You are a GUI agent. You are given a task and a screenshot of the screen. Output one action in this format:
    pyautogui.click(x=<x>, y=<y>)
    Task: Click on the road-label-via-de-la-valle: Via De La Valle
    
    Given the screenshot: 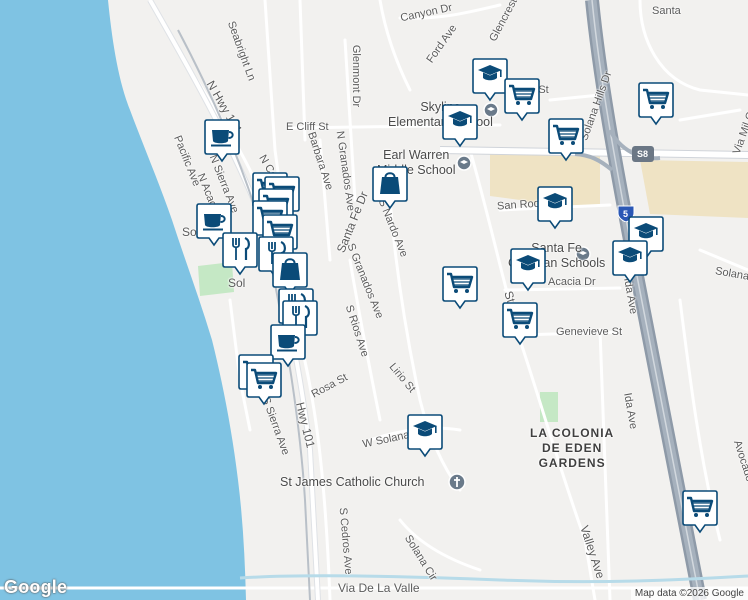 What is the action you would take?
    pyautogui.click(x=379, y=588)
    